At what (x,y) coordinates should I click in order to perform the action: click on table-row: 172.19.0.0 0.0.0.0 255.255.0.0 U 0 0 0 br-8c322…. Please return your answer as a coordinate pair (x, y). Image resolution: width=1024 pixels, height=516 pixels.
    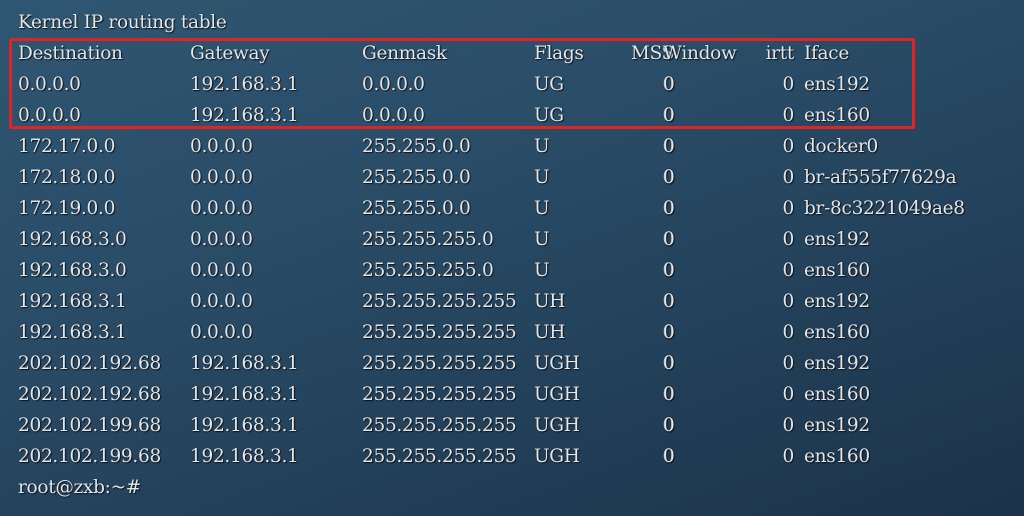
    Looking at the image, I should click on (513, 208).